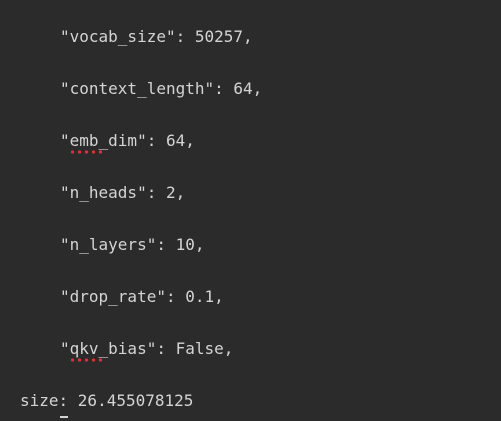  What do you see at coordinates (156, 36) in the screenshot?
I see `config-line-vocab-size: "vocab_size": 50257,` at bounding box center [156, 36].